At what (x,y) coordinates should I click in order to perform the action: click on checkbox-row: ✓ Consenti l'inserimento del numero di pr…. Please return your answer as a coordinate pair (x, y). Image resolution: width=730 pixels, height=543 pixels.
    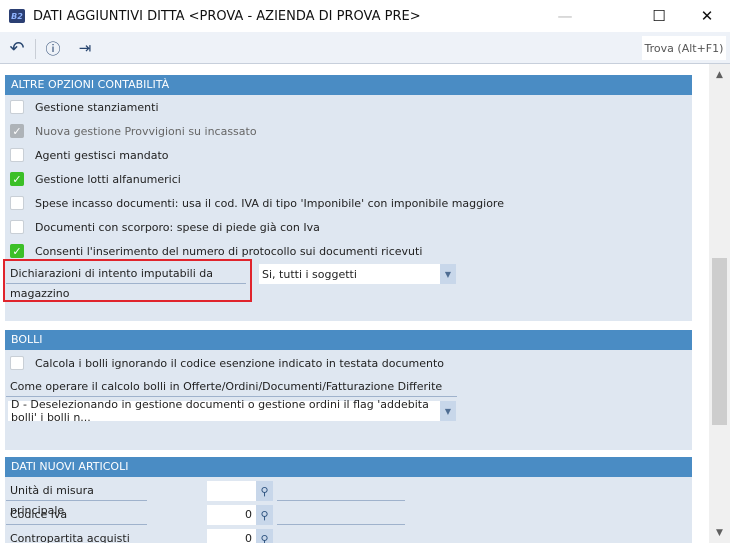
    Looking at the image, I should click on (216, 251).